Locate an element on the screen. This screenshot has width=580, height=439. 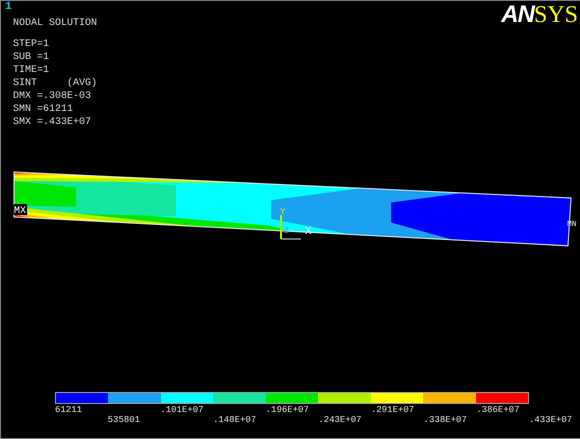
info-line: DMX =.308E-03 is located at coordinates (52, 96).